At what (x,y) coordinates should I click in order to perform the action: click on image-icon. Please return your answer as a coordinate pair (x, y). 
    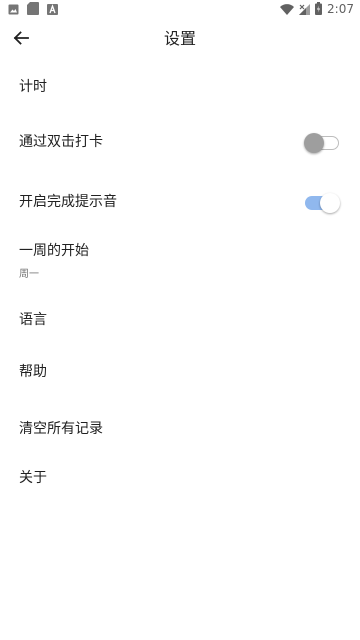
    Looking at the image, I should click on (13, 9).